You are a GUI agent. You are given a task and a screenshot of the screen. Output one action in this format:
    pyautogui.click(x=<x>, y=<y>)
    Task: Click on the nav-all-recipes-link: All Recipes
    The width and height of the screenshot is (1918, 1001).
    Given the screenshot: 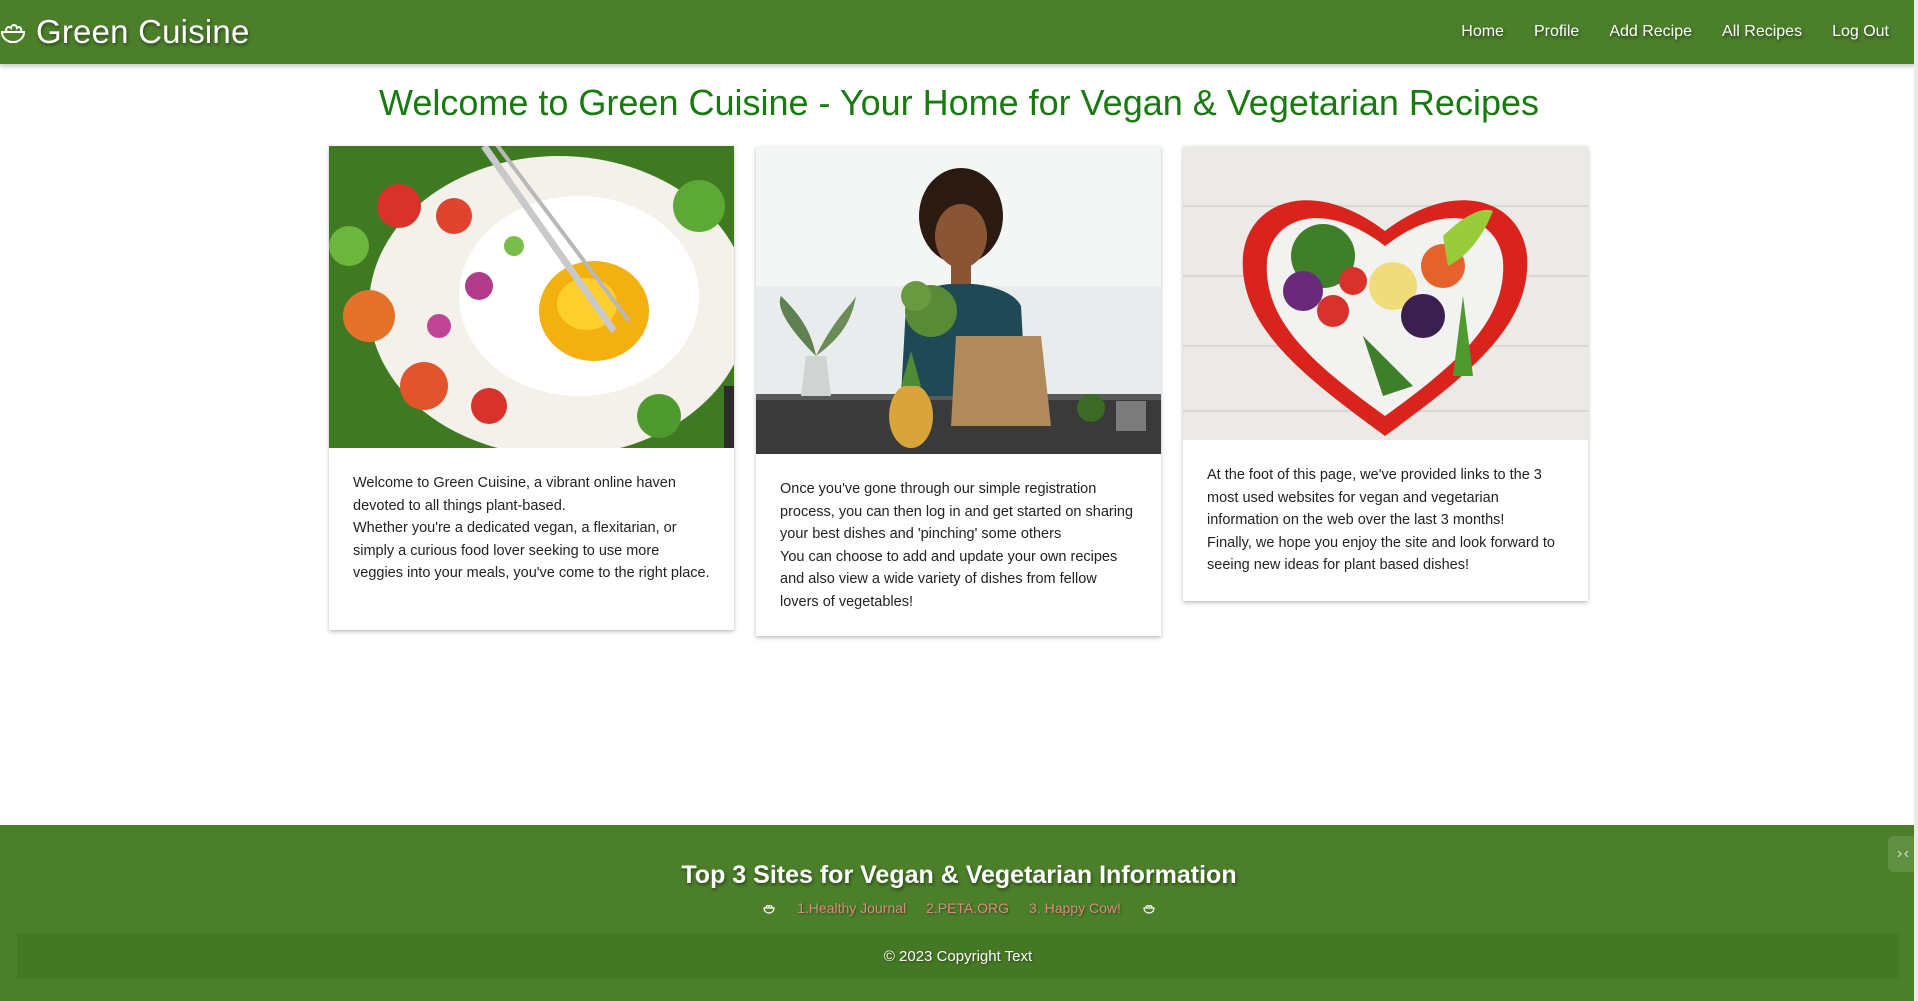 What is the action you would take?
    pyautogui.click(x=1762, y=32)
    